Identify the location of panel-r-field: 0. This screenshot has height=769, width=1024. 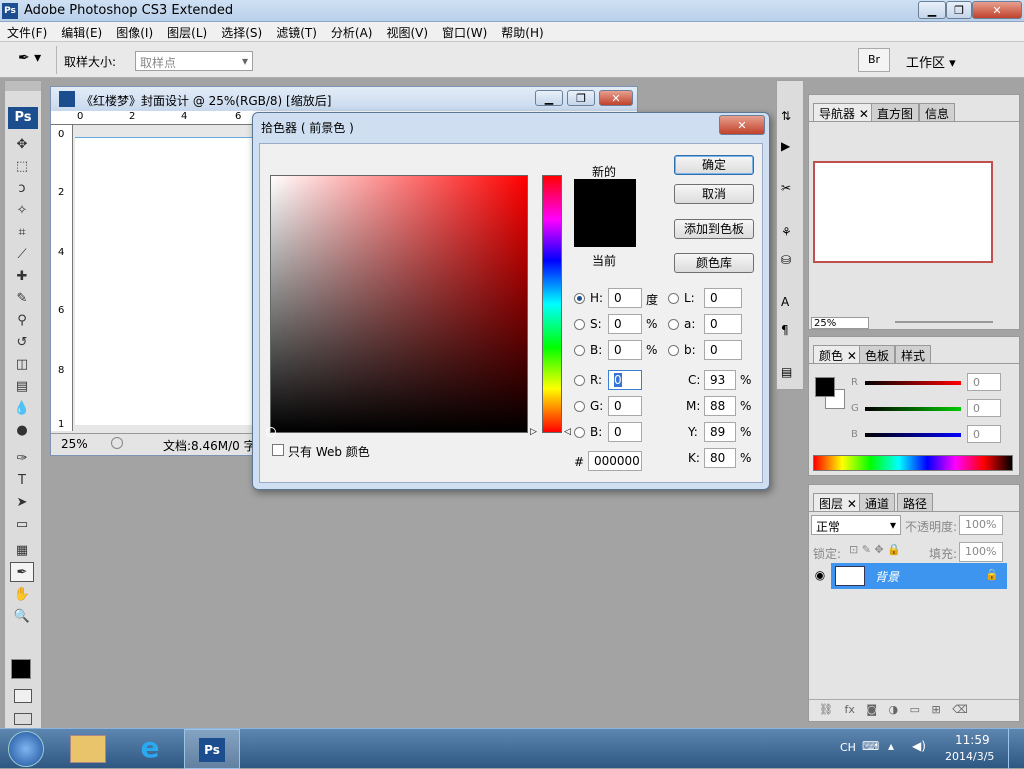
(984, 382).